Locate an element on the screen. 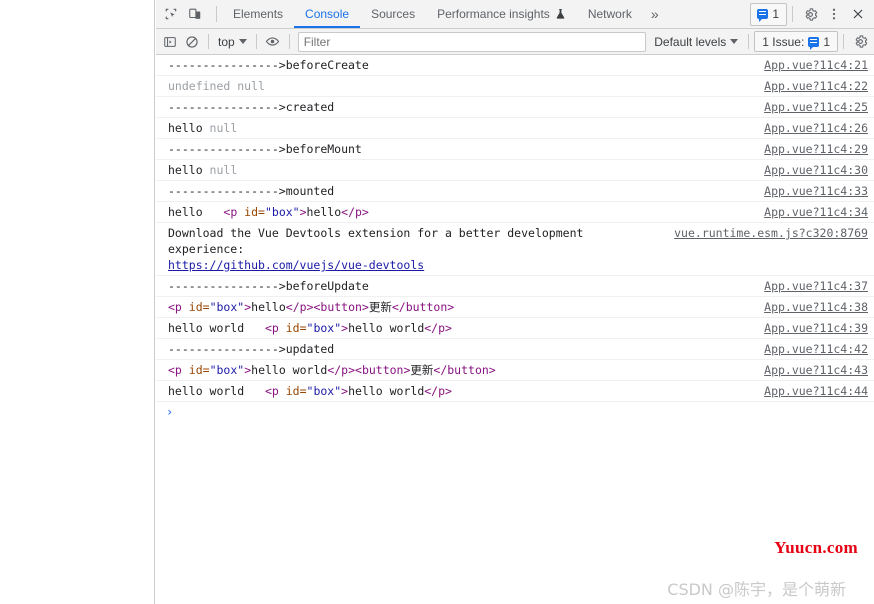 The width and height of the screenshot is (874, 604). device-toolbar-icon is located at coordinates (195, 14).